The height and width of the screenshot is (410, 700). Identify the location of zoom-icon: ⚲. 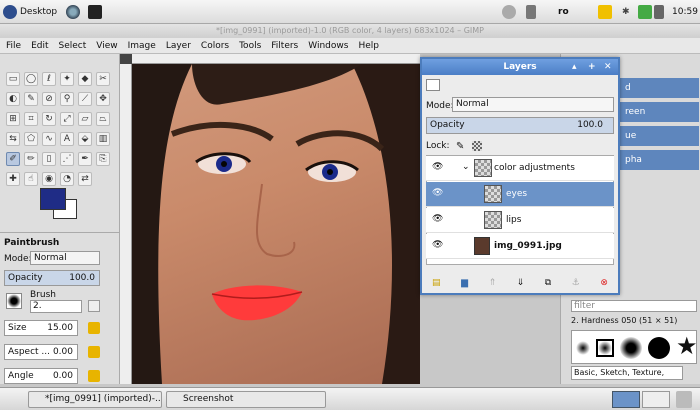
(67, 99).